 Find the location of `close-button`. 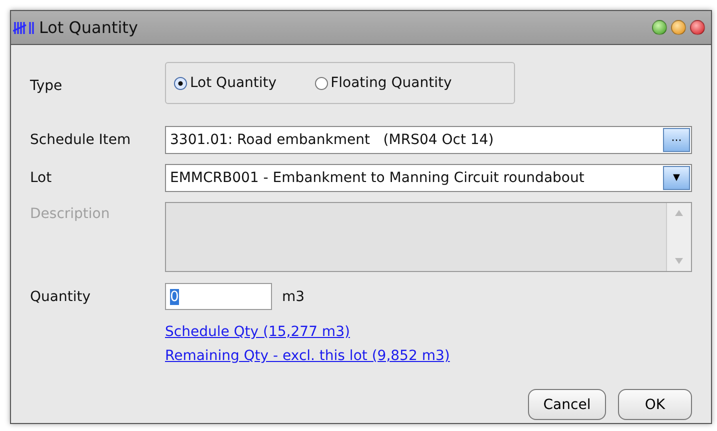

close-button is located at coordinates (697, 27).